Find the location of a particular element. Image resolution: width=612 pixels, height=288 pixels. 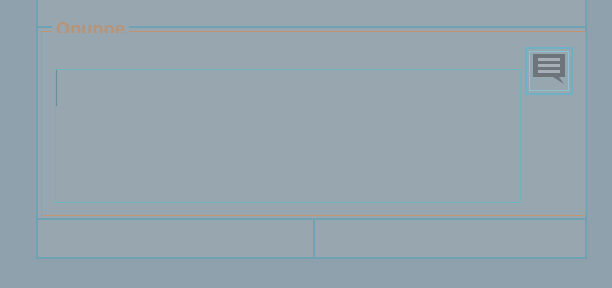

comment-lines-icon is located at coordinates (549, 71).